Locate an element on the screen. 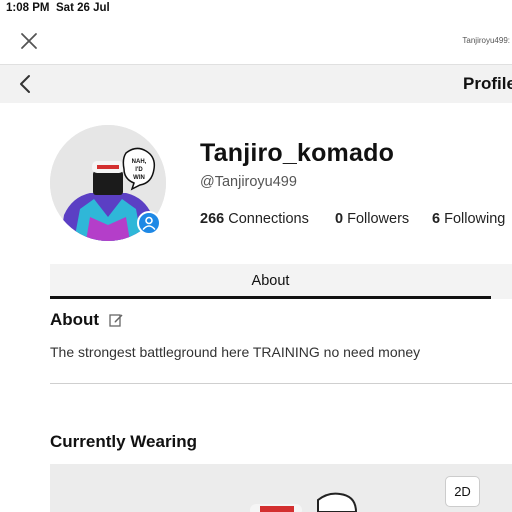 The height and width of the screenshot is (512, 512). active-tab-indicator is located at coordinates (270, 297).